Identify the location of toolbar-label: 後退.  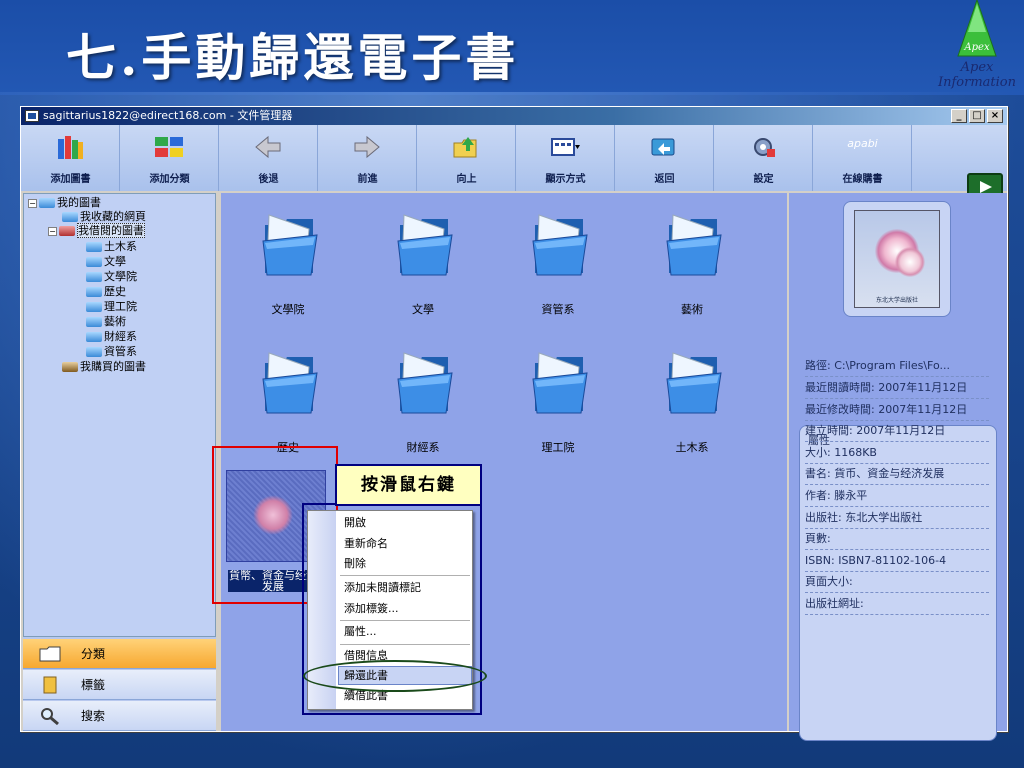
(268, 179).